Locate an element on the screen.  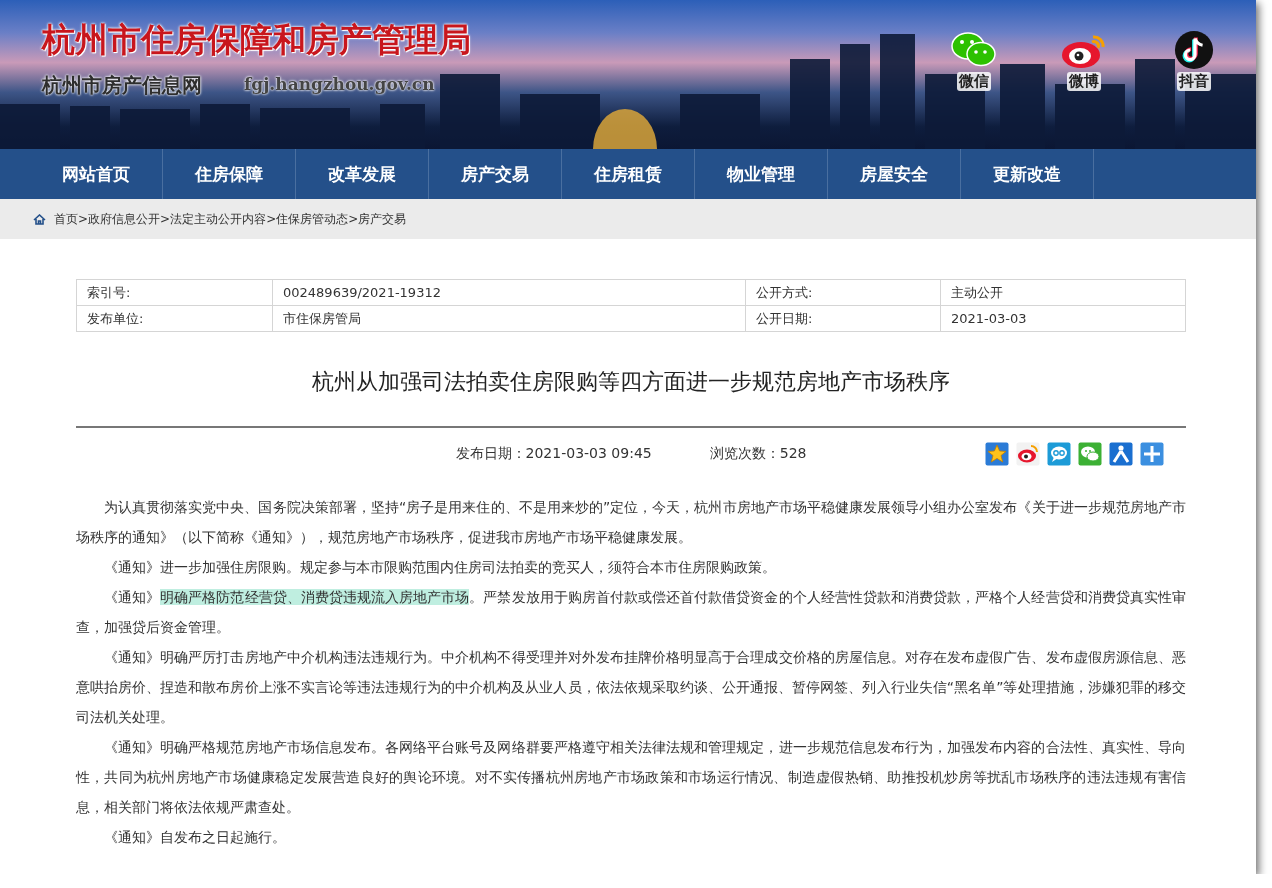
info-label: 索引号: is located at coordinates (174, 292).